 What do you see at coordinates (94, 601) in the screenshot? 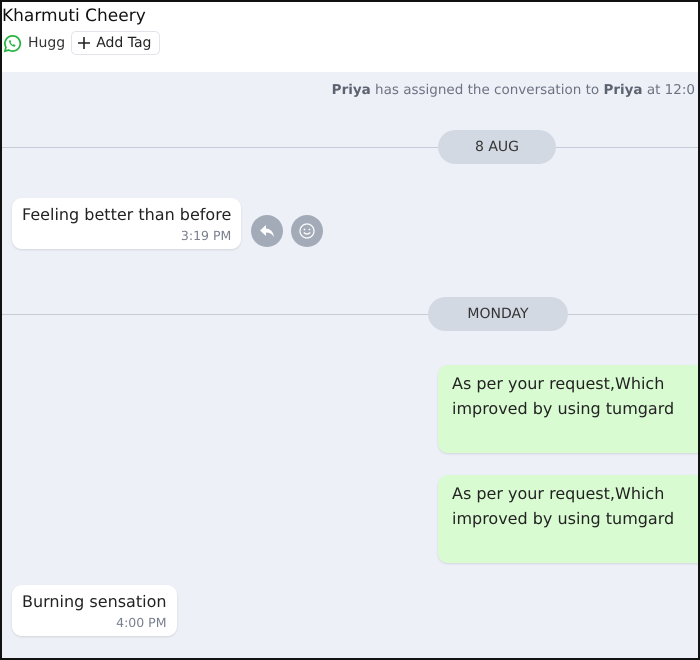
I see `message-text: Burning sensation` at bounding box center [94, 601].